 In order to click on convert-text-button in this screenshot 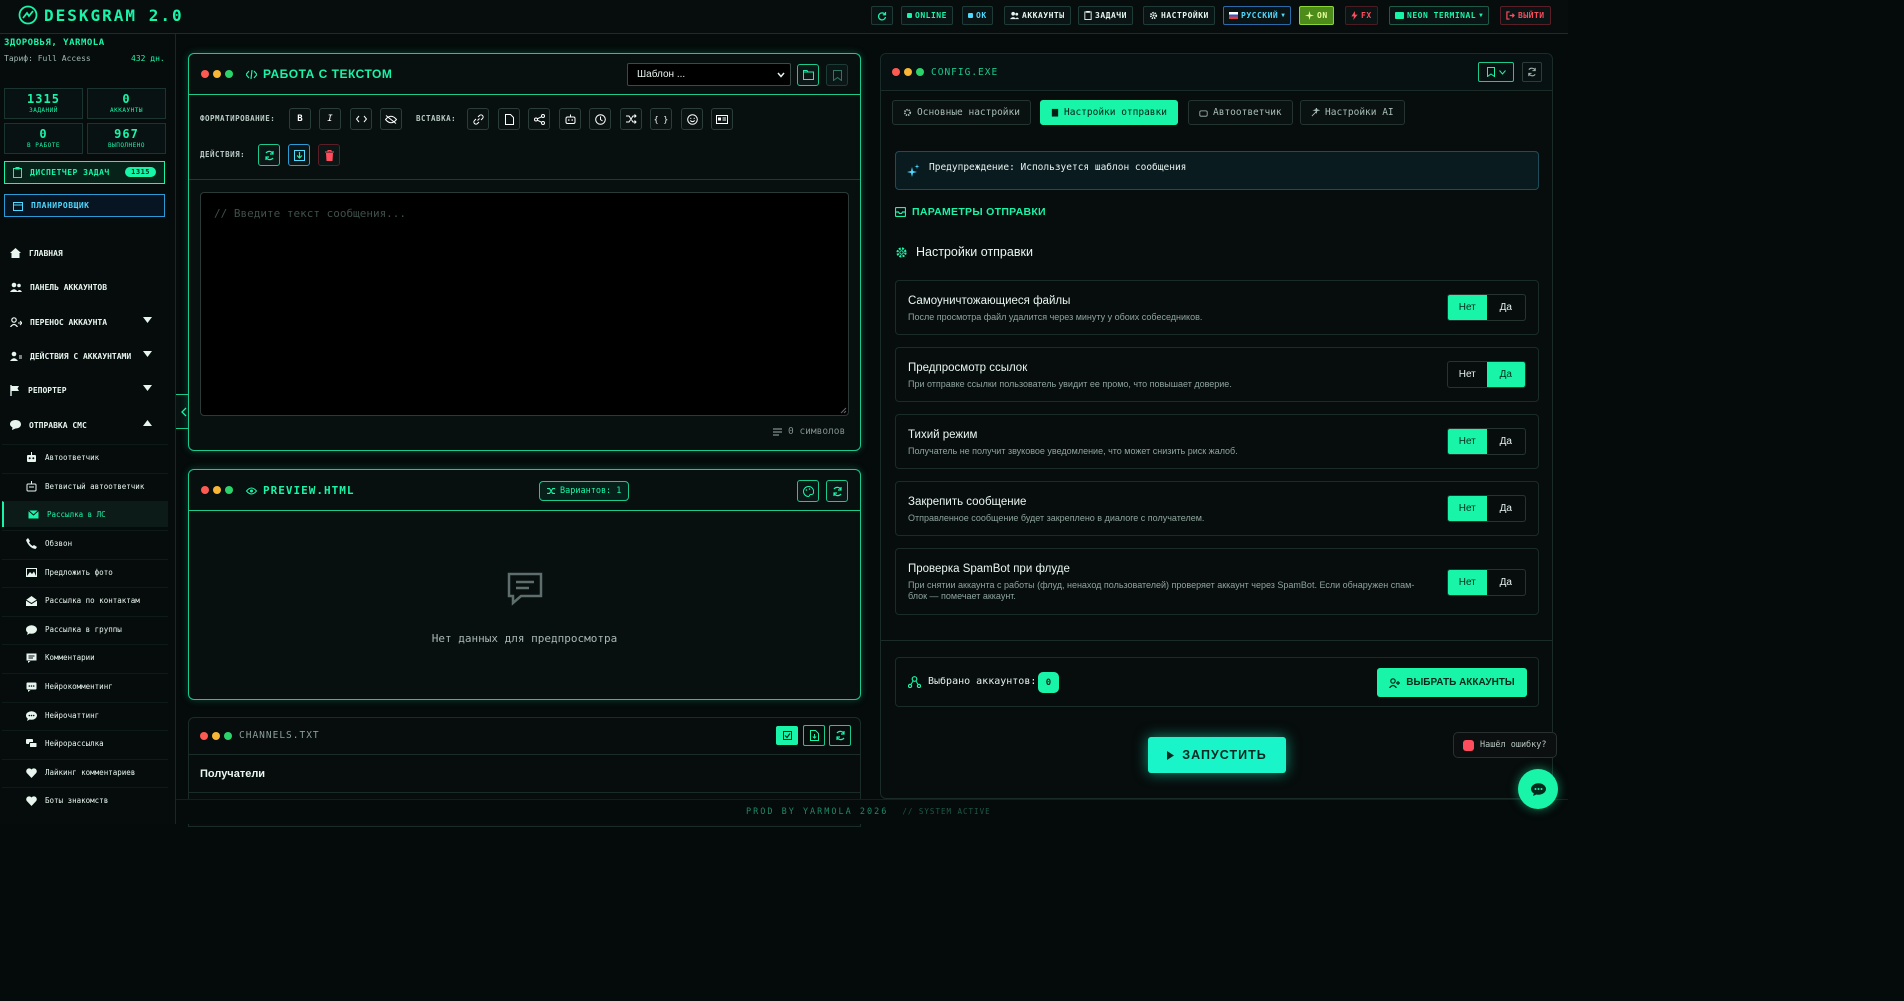, I will do `click(269, 155)`.